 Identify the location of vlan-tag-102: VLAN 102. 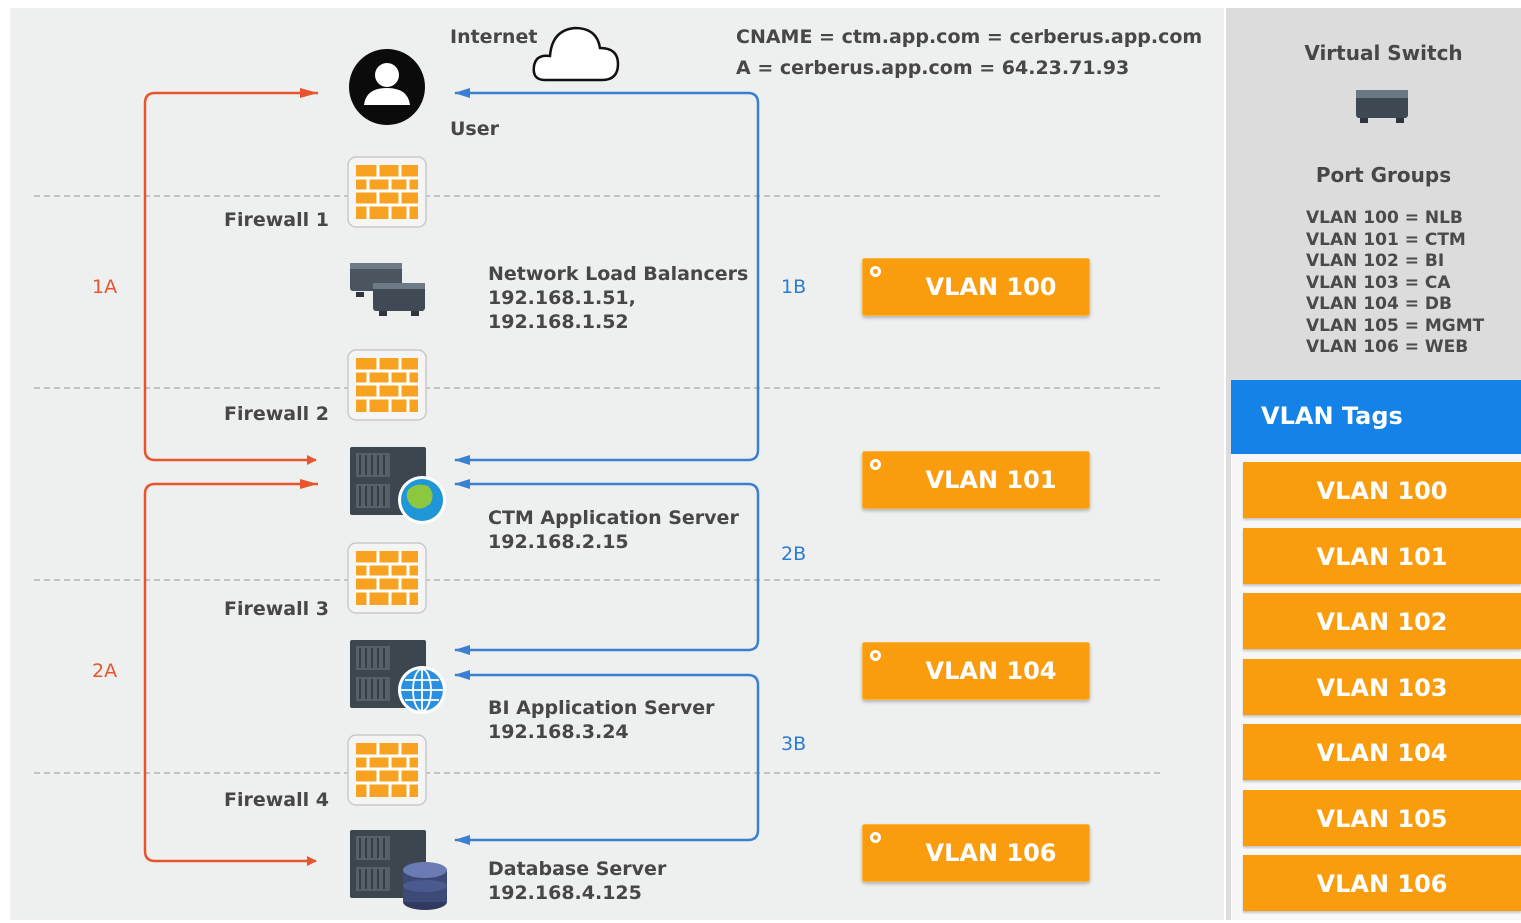
(1382, 621).